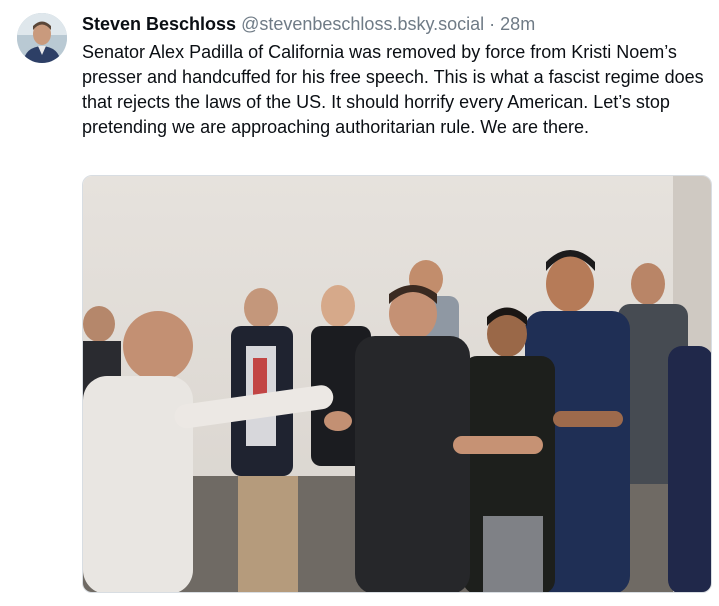 This screenshot has width=719, height=606. What do you see at coordinates (362, 24) in the screenshot?
I see `author-handle: @stevenbeschloss.bsky.social` at bounding box center [362, 24].